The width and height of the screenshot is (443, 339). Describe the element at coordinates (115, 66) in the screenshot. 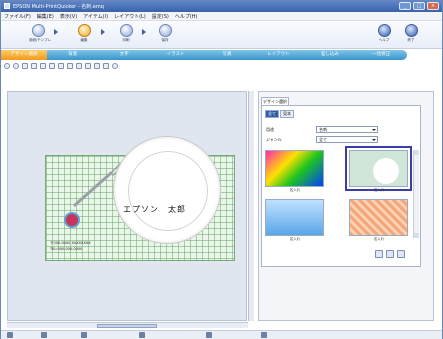

I see `color-icon` at that location.